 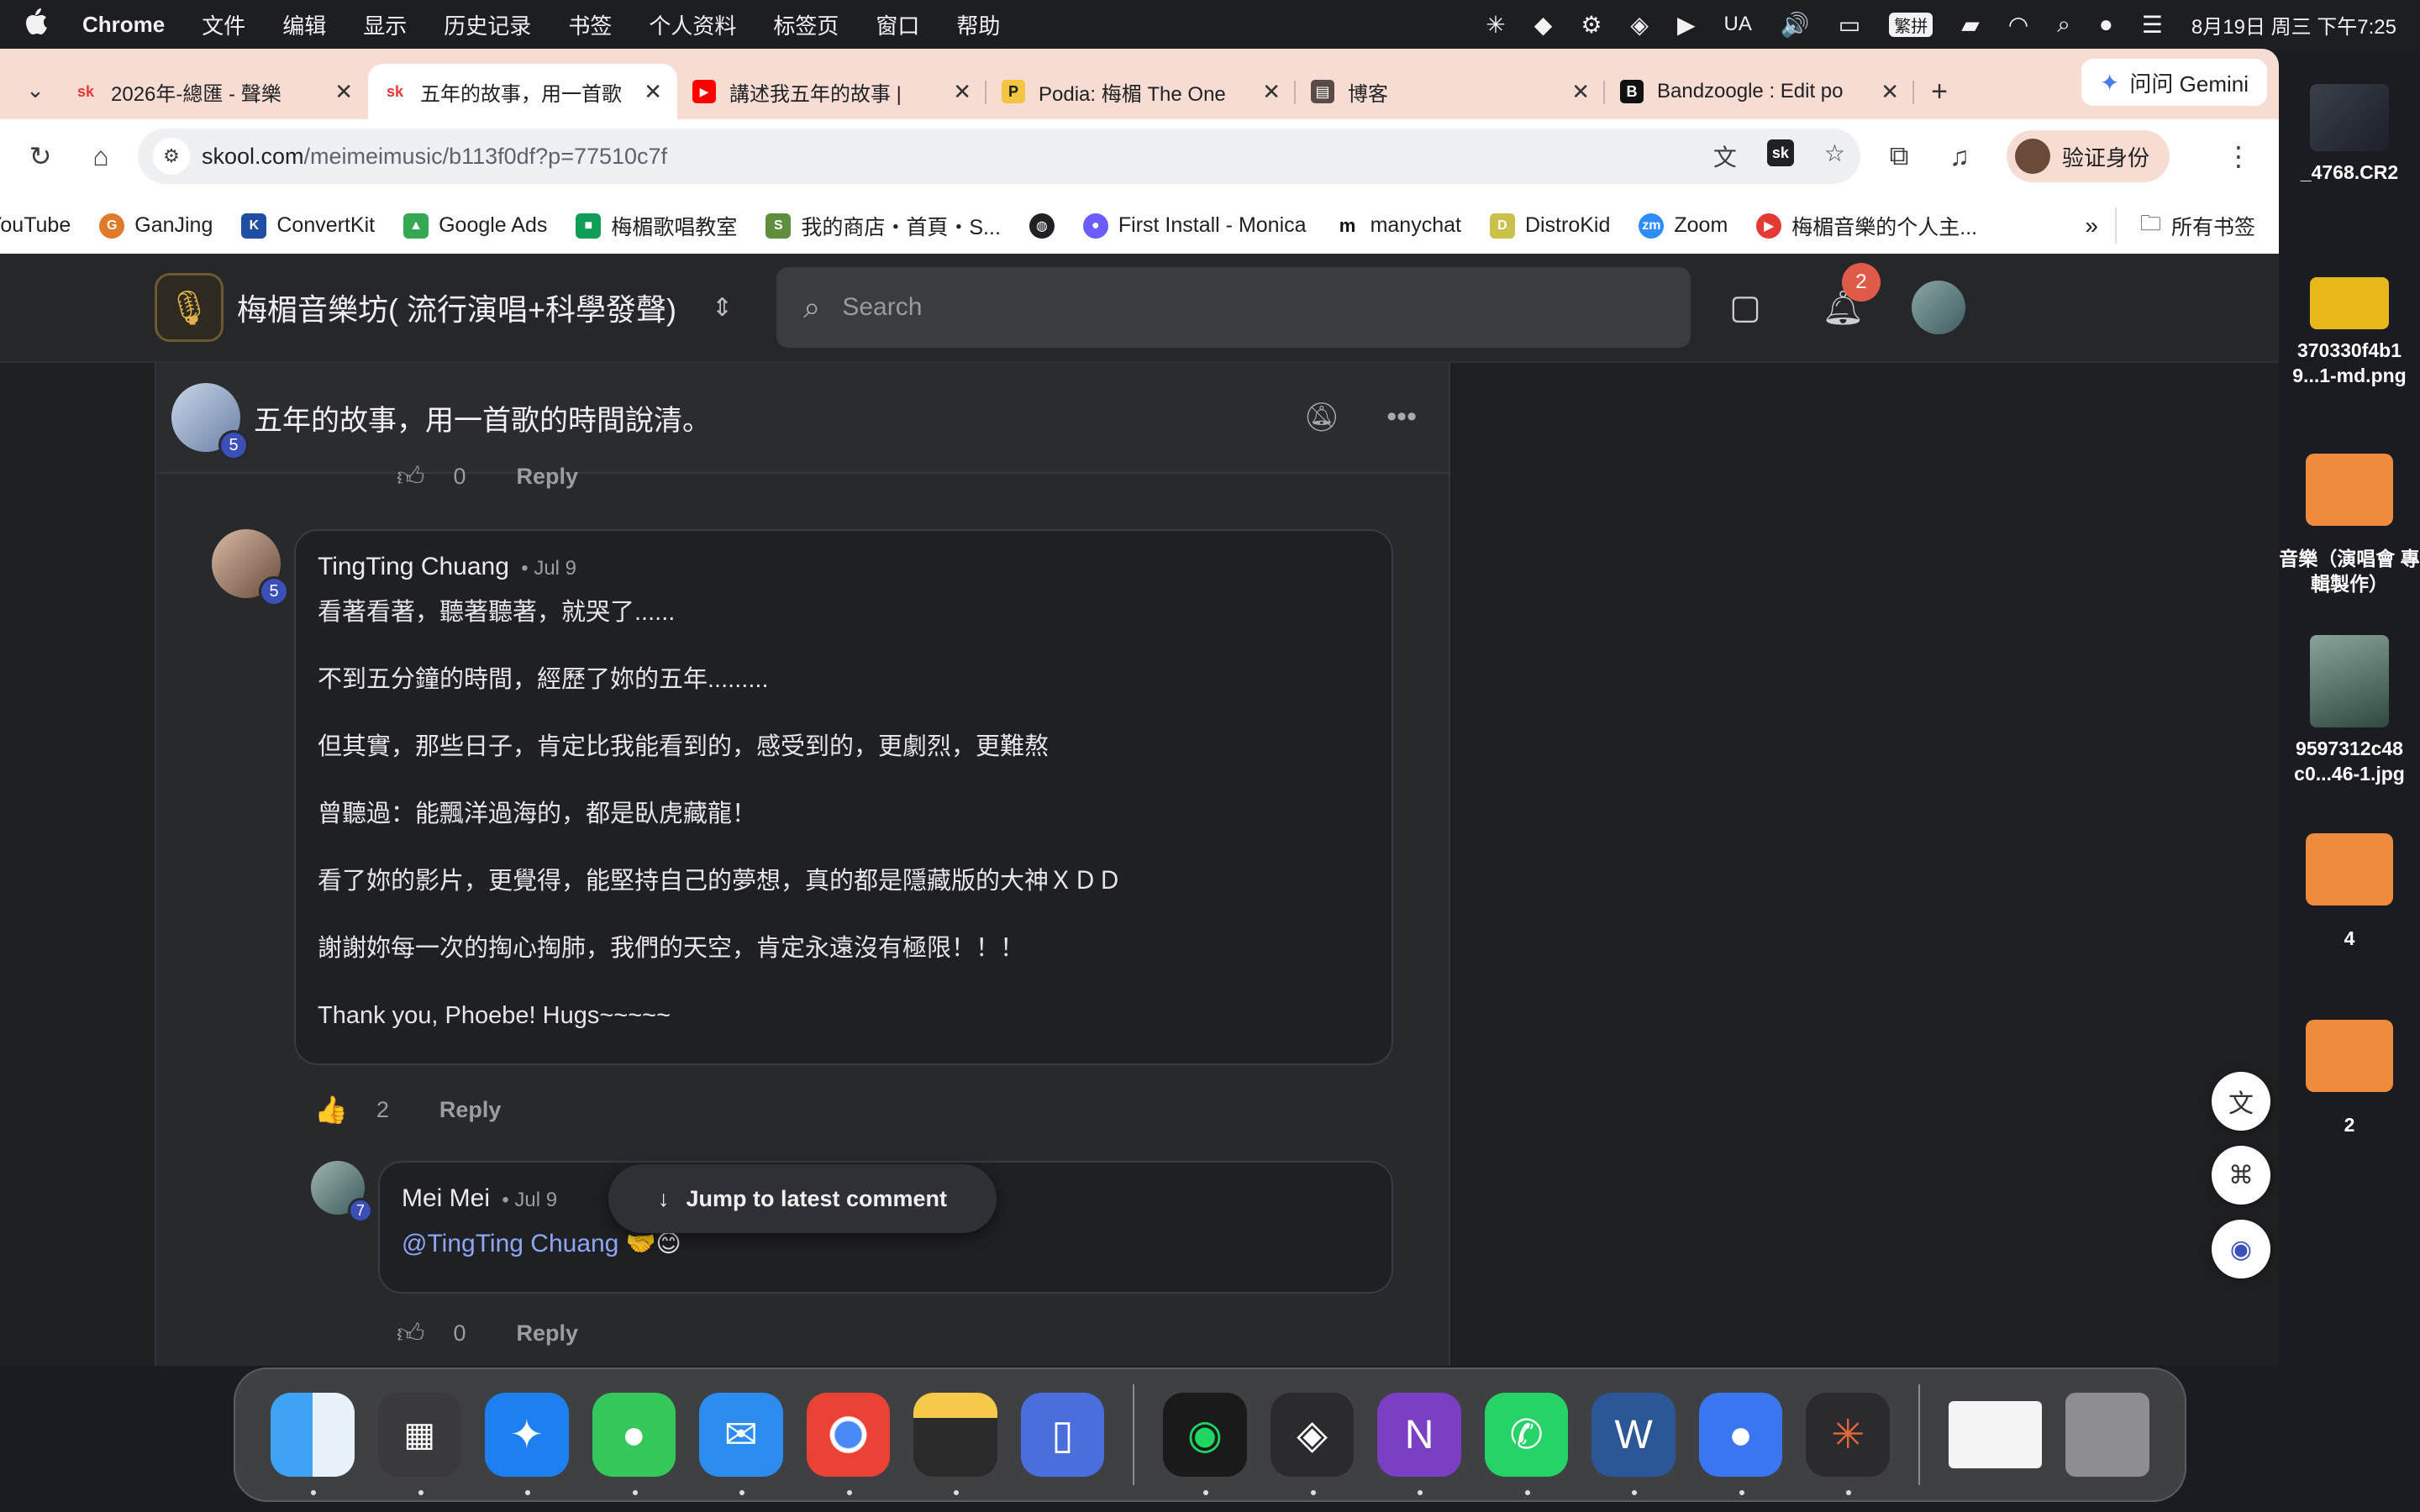 What do you see at coordinates (2349, 134) in the screenshot?
I see `desktop-file-cr2: _4768.CR2` at bounding box center [2349, 134].